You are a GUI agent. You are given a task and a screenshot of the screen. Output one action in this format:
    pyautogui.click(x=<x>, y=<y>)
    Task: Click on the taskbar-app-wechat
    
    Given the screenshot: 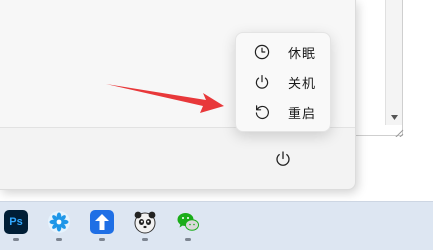 What is the action you would take?
    pyautogui.click(x=188, y=227)
    